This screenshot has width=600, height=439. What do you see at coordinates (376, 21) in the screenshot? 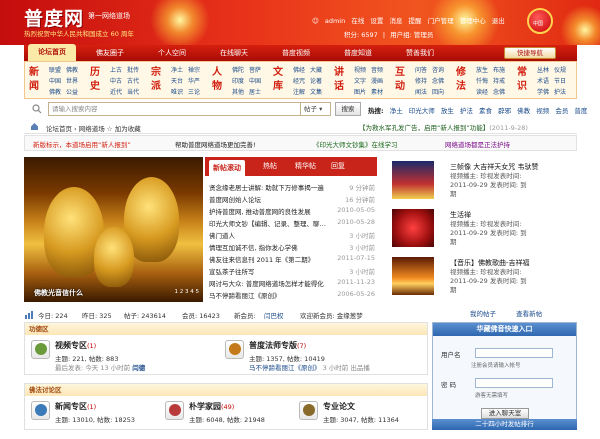
I see `settings-link: 设置` at bounding box center [376, 21].